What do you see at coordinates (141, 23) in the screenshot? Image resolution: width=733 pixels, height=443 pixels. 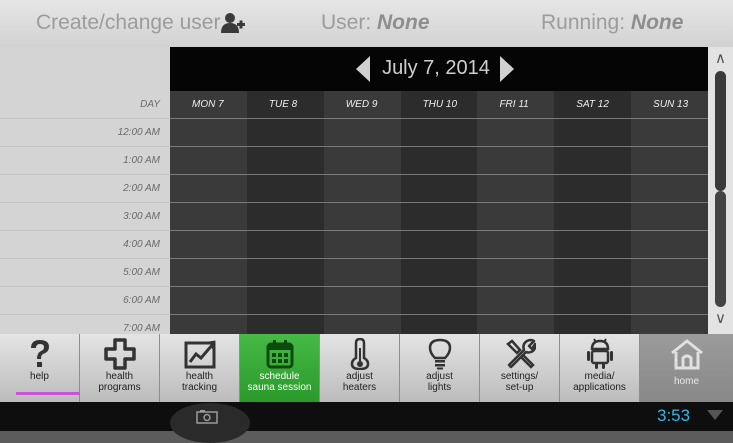 I see `create-change-user-button: Create/change user` at bounding box center [141, 23].